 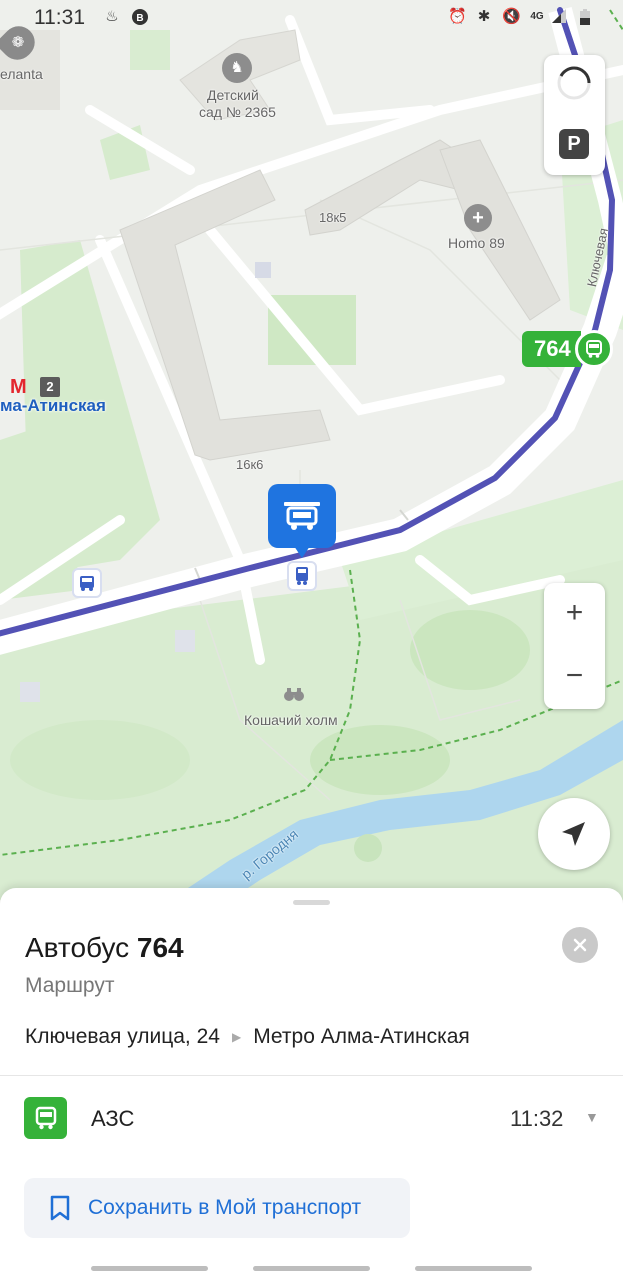 What do you see at coordinates (574, 677) in the screenshot?
I see `zoom-out-button: −` at bounding box center [574, 677].